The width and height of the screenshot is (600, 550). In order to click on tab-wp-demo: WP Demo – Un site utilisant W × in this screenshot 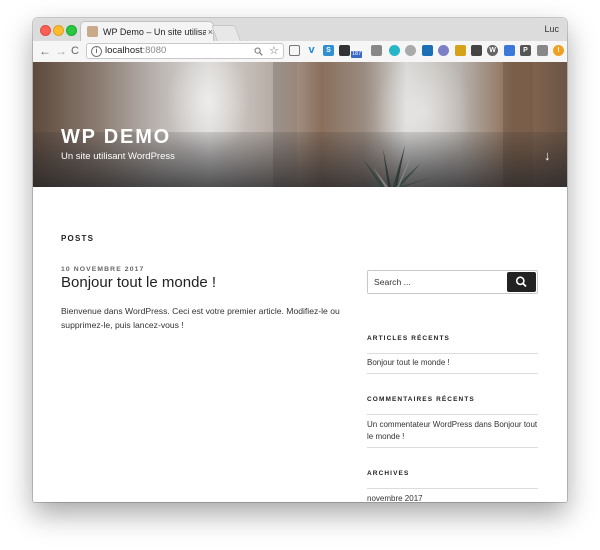, I will do `click(147, 31)`.